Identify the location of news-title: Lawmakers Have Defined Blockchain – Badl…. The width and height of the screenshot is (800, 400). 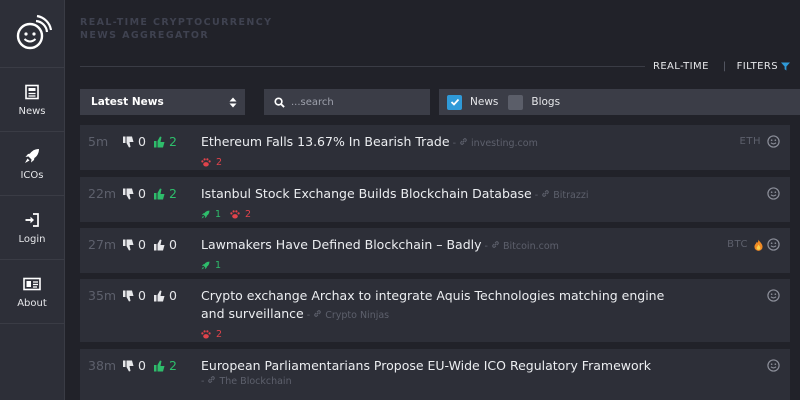
(341, 244).